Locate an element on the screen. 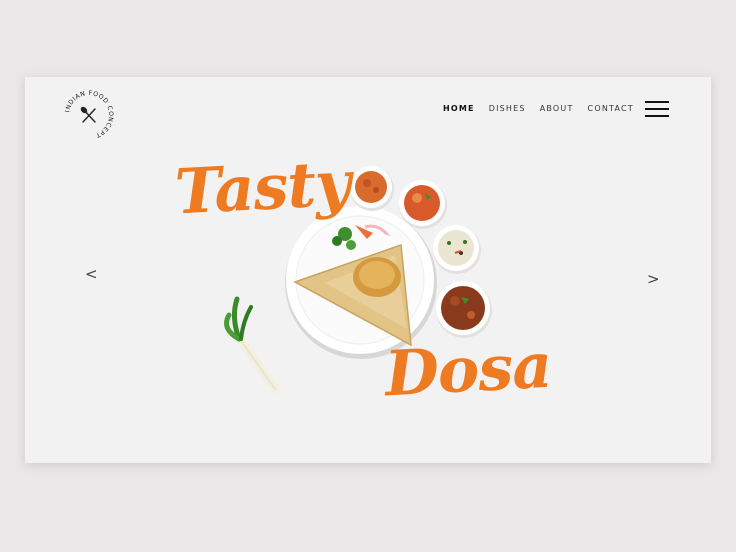 The width and height of the screenshot is (736, 552). hero-title-line2: Dosa is located at coordinates (468, 369).